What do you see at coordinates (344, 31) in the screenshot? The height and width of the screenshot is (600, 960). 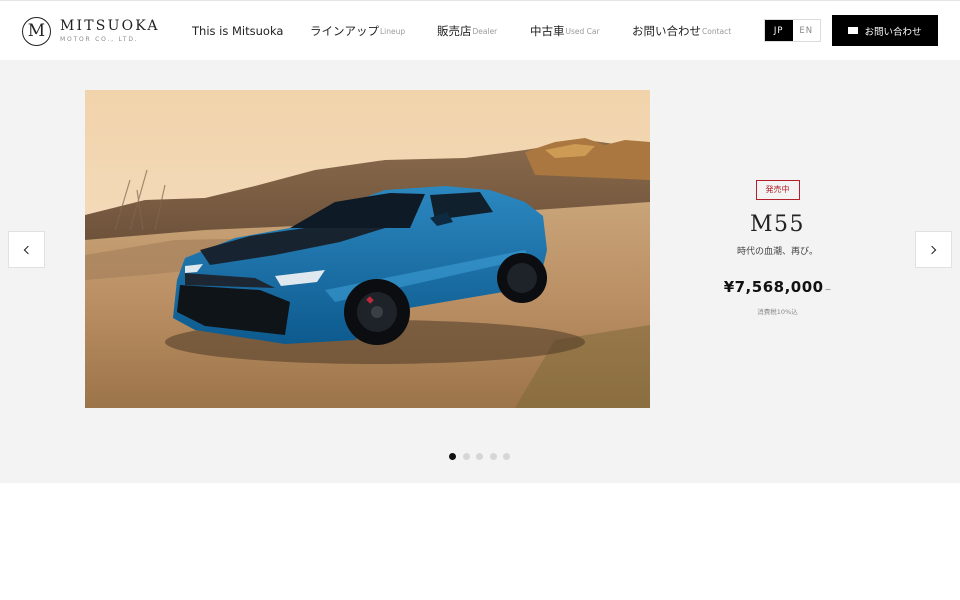 I see `nav-label: ラインアップ` at bounding box center [344, 31].